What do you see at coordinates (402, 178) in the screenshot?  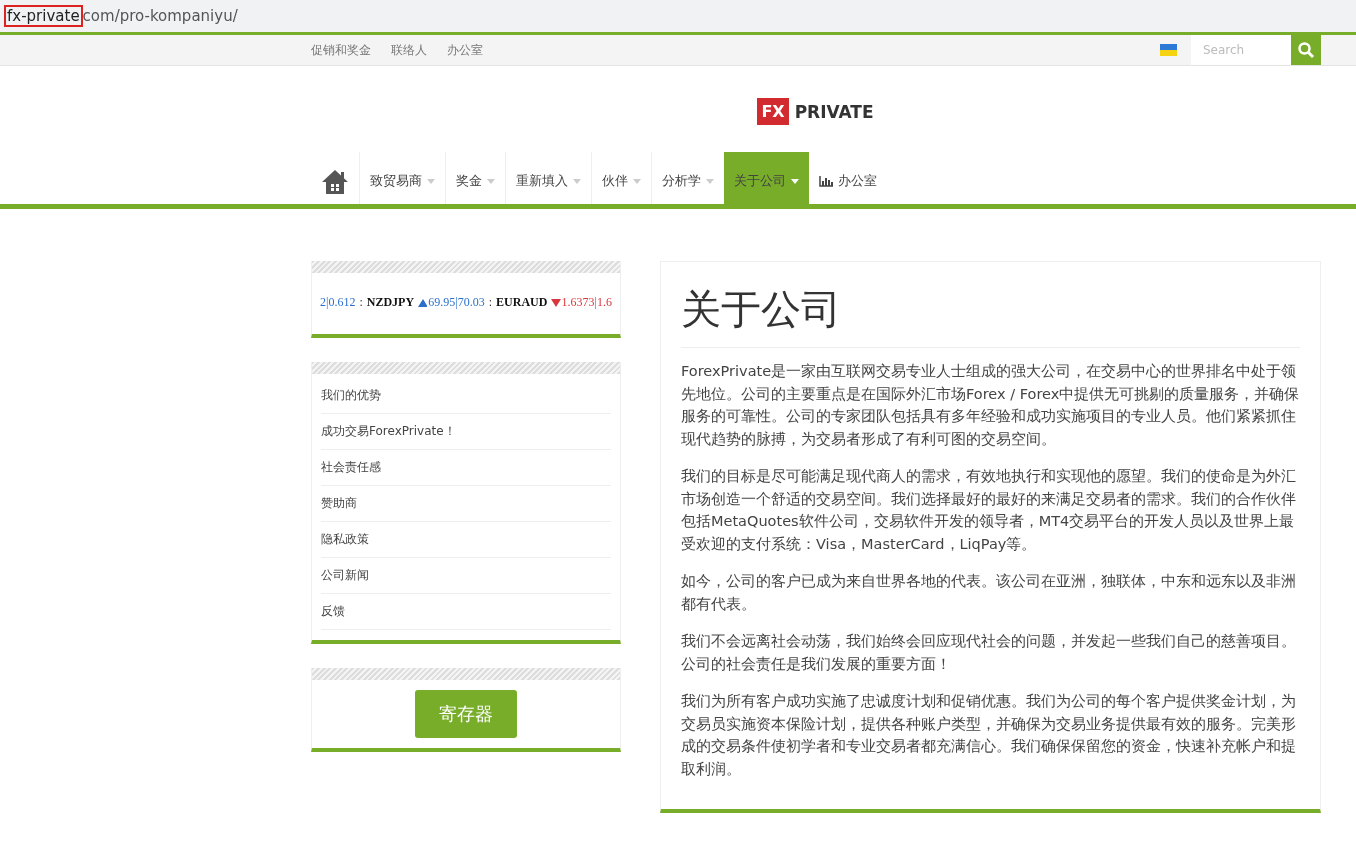 I see `nav-tab: 致贸易商` at bounding box center [402, 178].